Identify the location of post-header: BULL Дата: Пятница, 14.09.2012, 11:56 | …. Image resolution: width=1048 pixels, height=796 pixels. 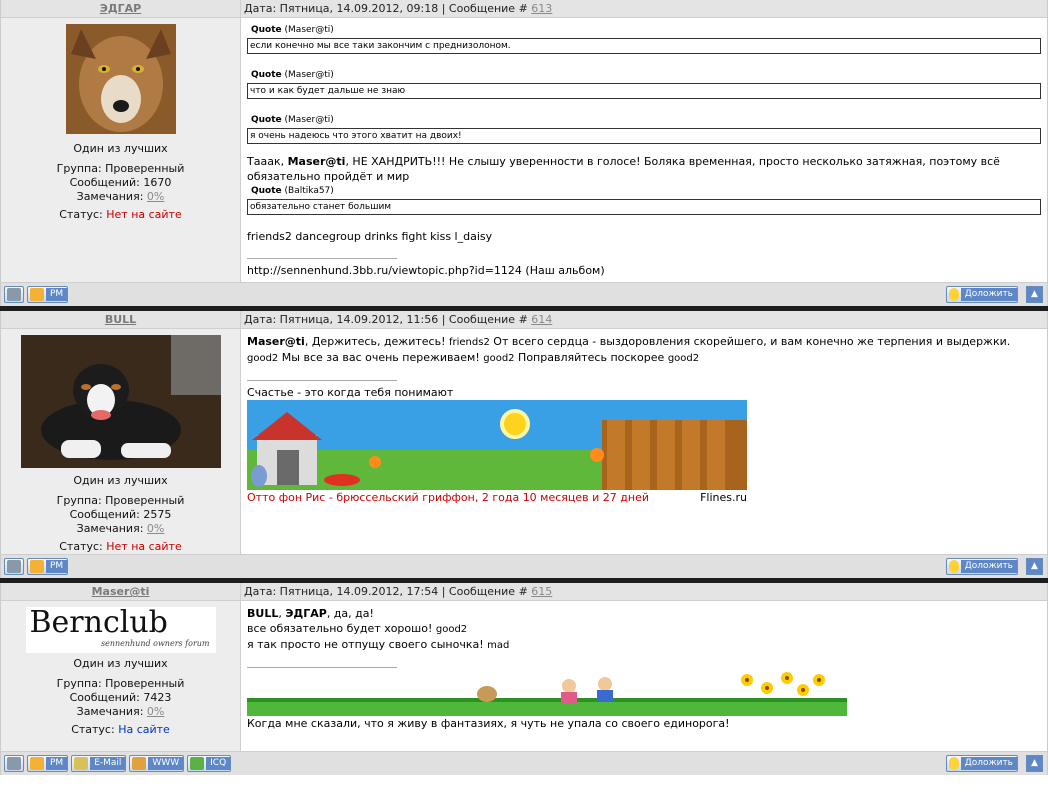
(524, 320).